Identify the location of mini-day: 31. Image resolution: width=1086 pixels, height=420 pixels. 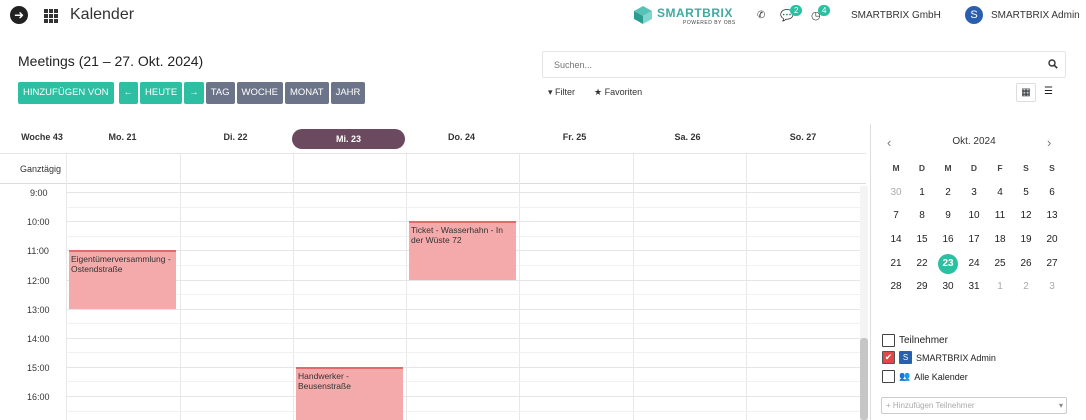
(974, 287).